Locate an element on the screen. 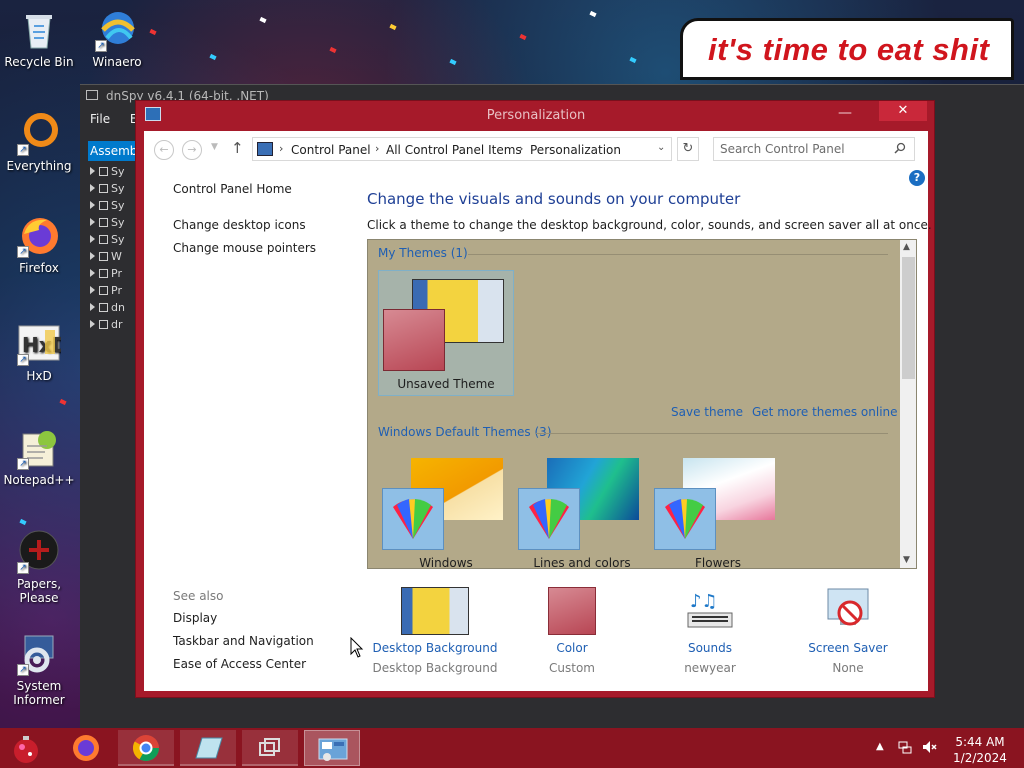 This screenshot has width=1024, height=768. desktop-icon-papers-please: ↗ Papers, Please is located at coordinates (39, 567).